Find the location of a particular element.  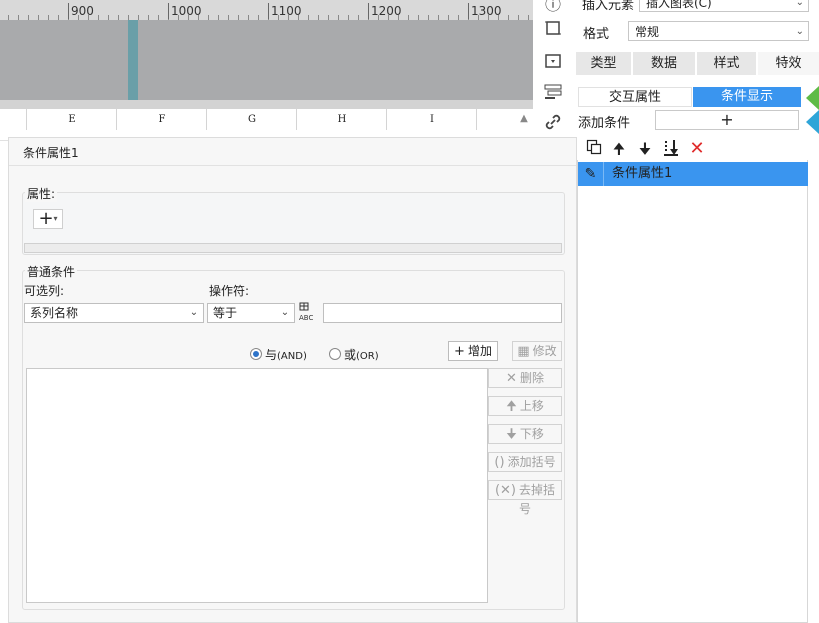

column-header-bar: EFGHI is located at coordinates (266, 120).